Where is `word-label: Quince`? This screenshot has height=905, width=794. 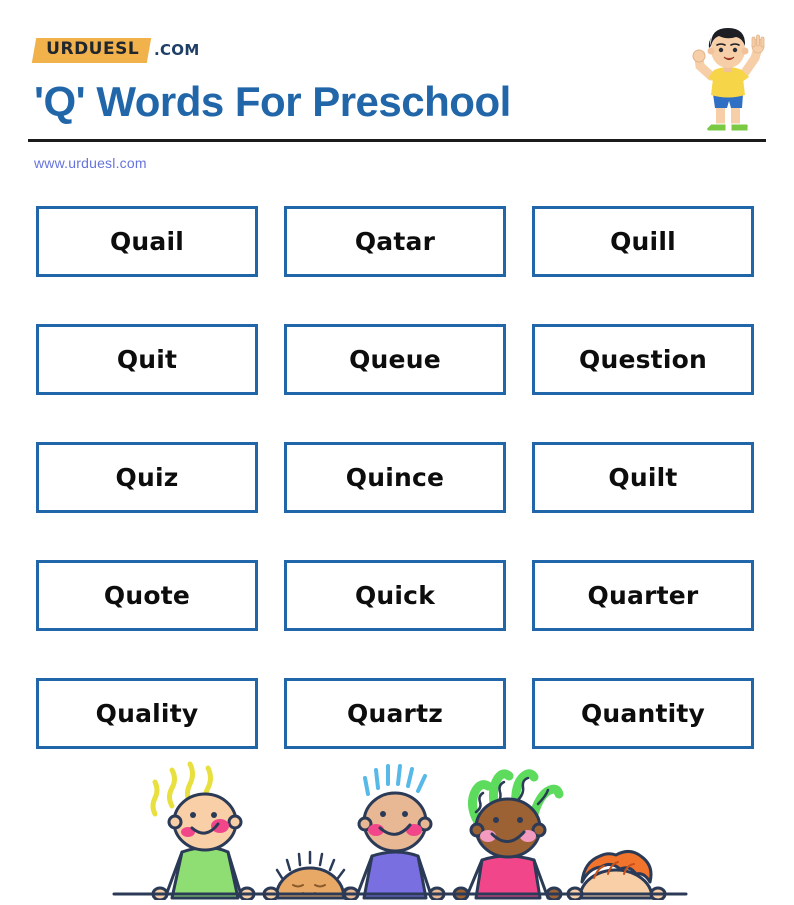
word-label: Quince is located at coordinates (395, 477).